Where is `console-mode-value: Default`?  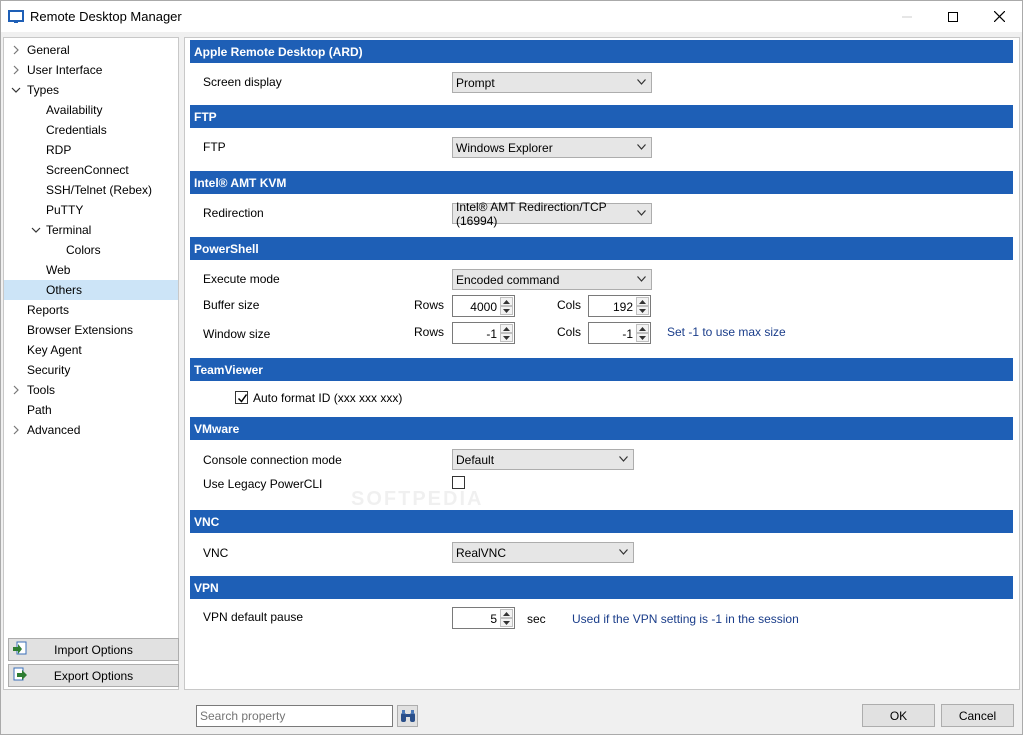 console-mode-value: Default is located at coordinates (475, 459).